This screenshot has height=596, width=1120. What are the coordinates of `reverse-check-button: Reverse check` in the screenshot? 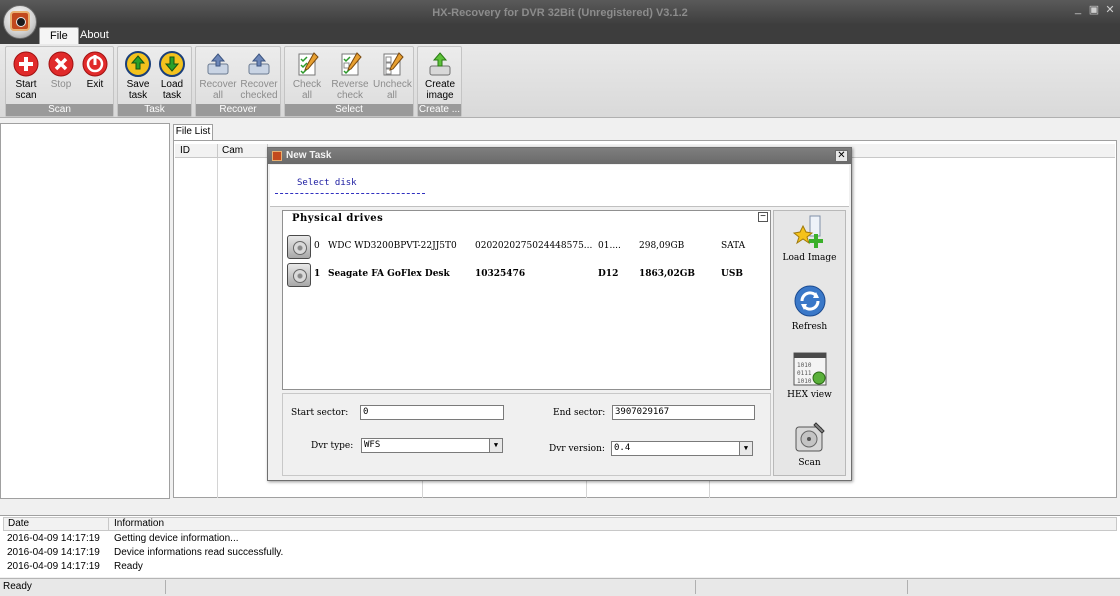 It's located at (350, 75).